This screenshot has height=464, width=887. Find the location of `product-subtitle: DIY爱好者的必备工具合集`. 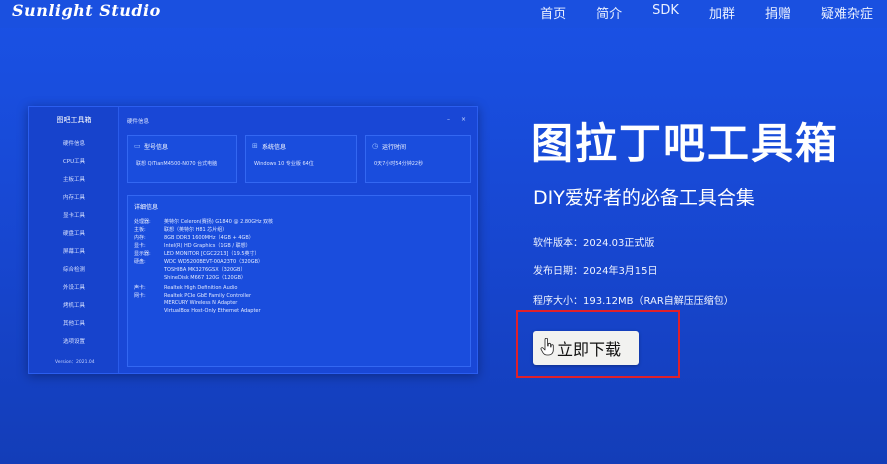

product-subtitle: DIY爱好者的必备工具合集 is located at coordinates (644, 198).